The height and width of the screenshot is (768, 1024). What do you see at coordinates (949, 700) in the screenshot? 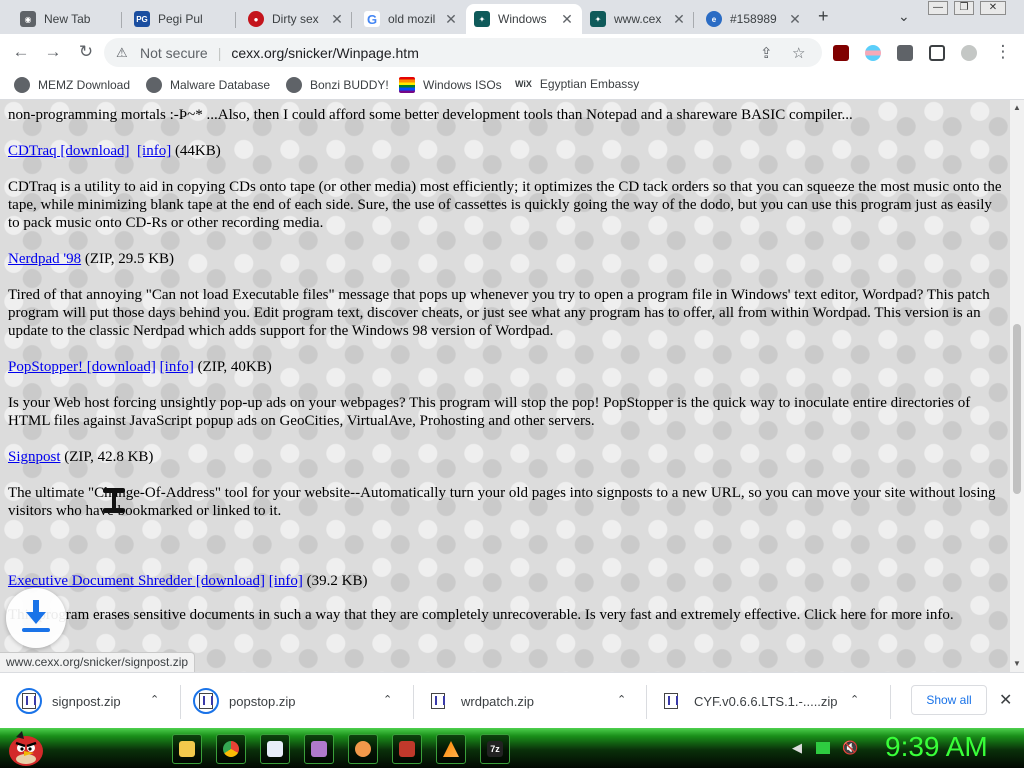
I see `show-all-button: Show all` at bounding box center [949, 700].